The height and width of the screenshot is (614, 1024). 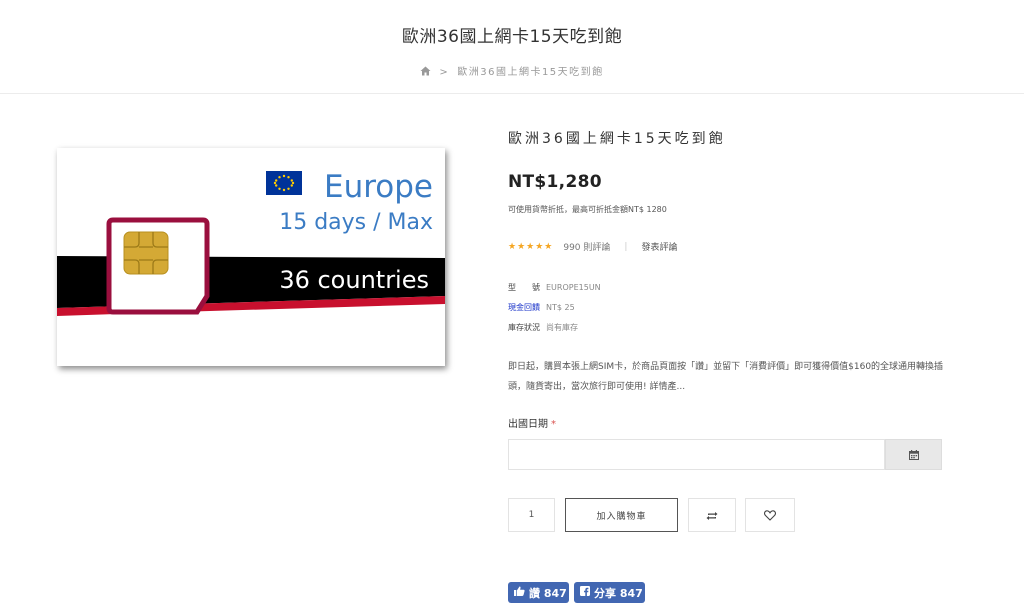 What do you see at coordinates (519, 592) in the screenshot?
I see `thumbs-up-icon` at bounding box center [519, 592].